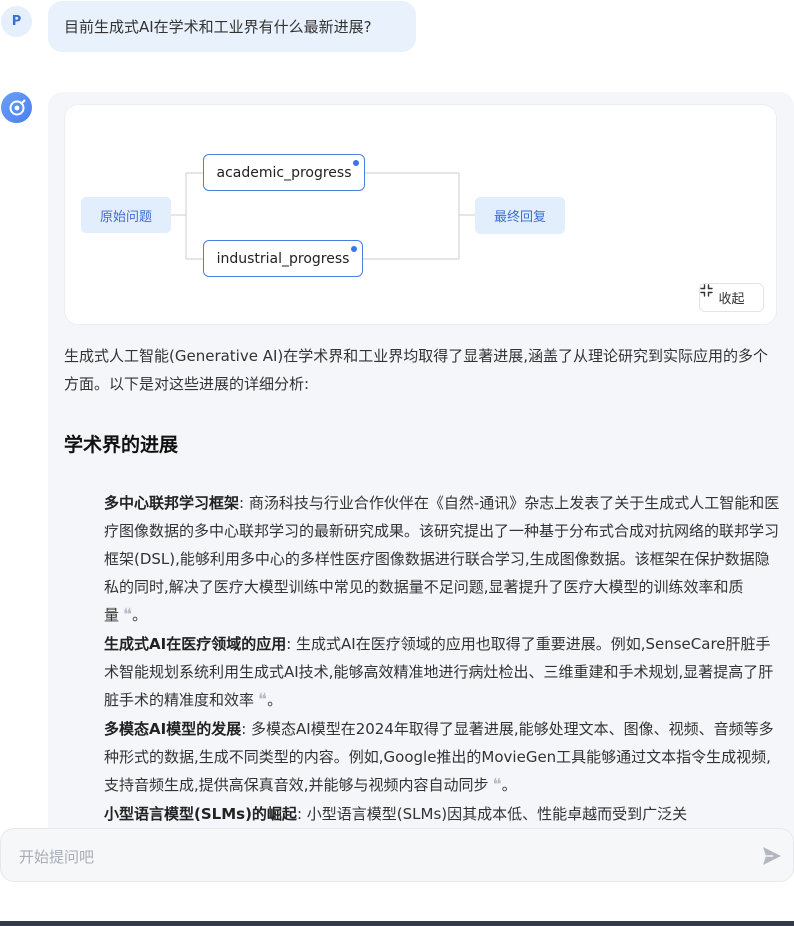  What do you see at coordinates (126, 215) in the screenshot?
I see `flow-node-start: 原始问题` at bounding box center [126, 215].